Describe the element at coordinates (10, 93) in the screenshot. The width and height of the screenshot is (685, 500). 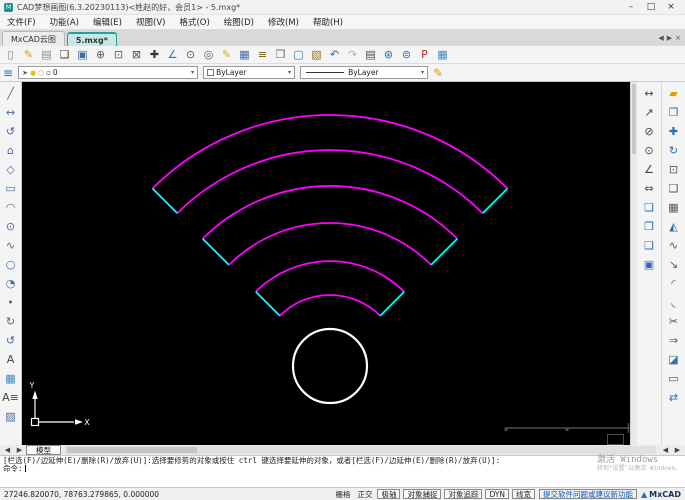
I see `line-tool-icon: ╱` at that location.